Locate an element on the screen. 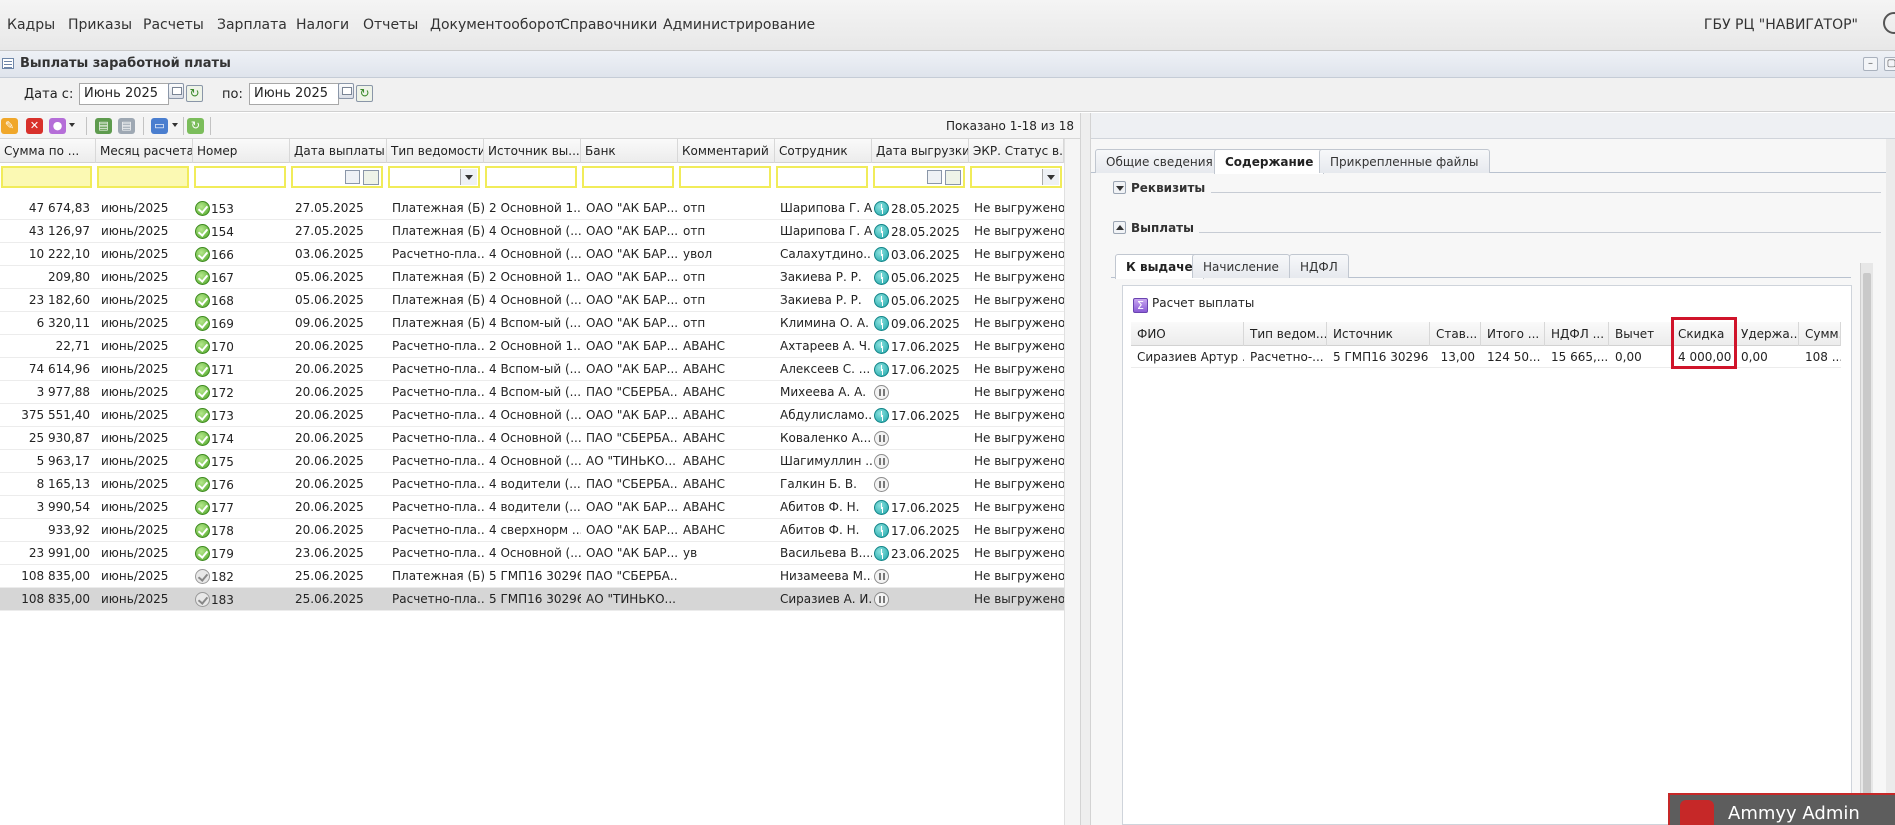 Image resolution: width=1895 pixels, height=825 pixels. menu-item-nalogi: Налоги is located at coordinates (322, 25).